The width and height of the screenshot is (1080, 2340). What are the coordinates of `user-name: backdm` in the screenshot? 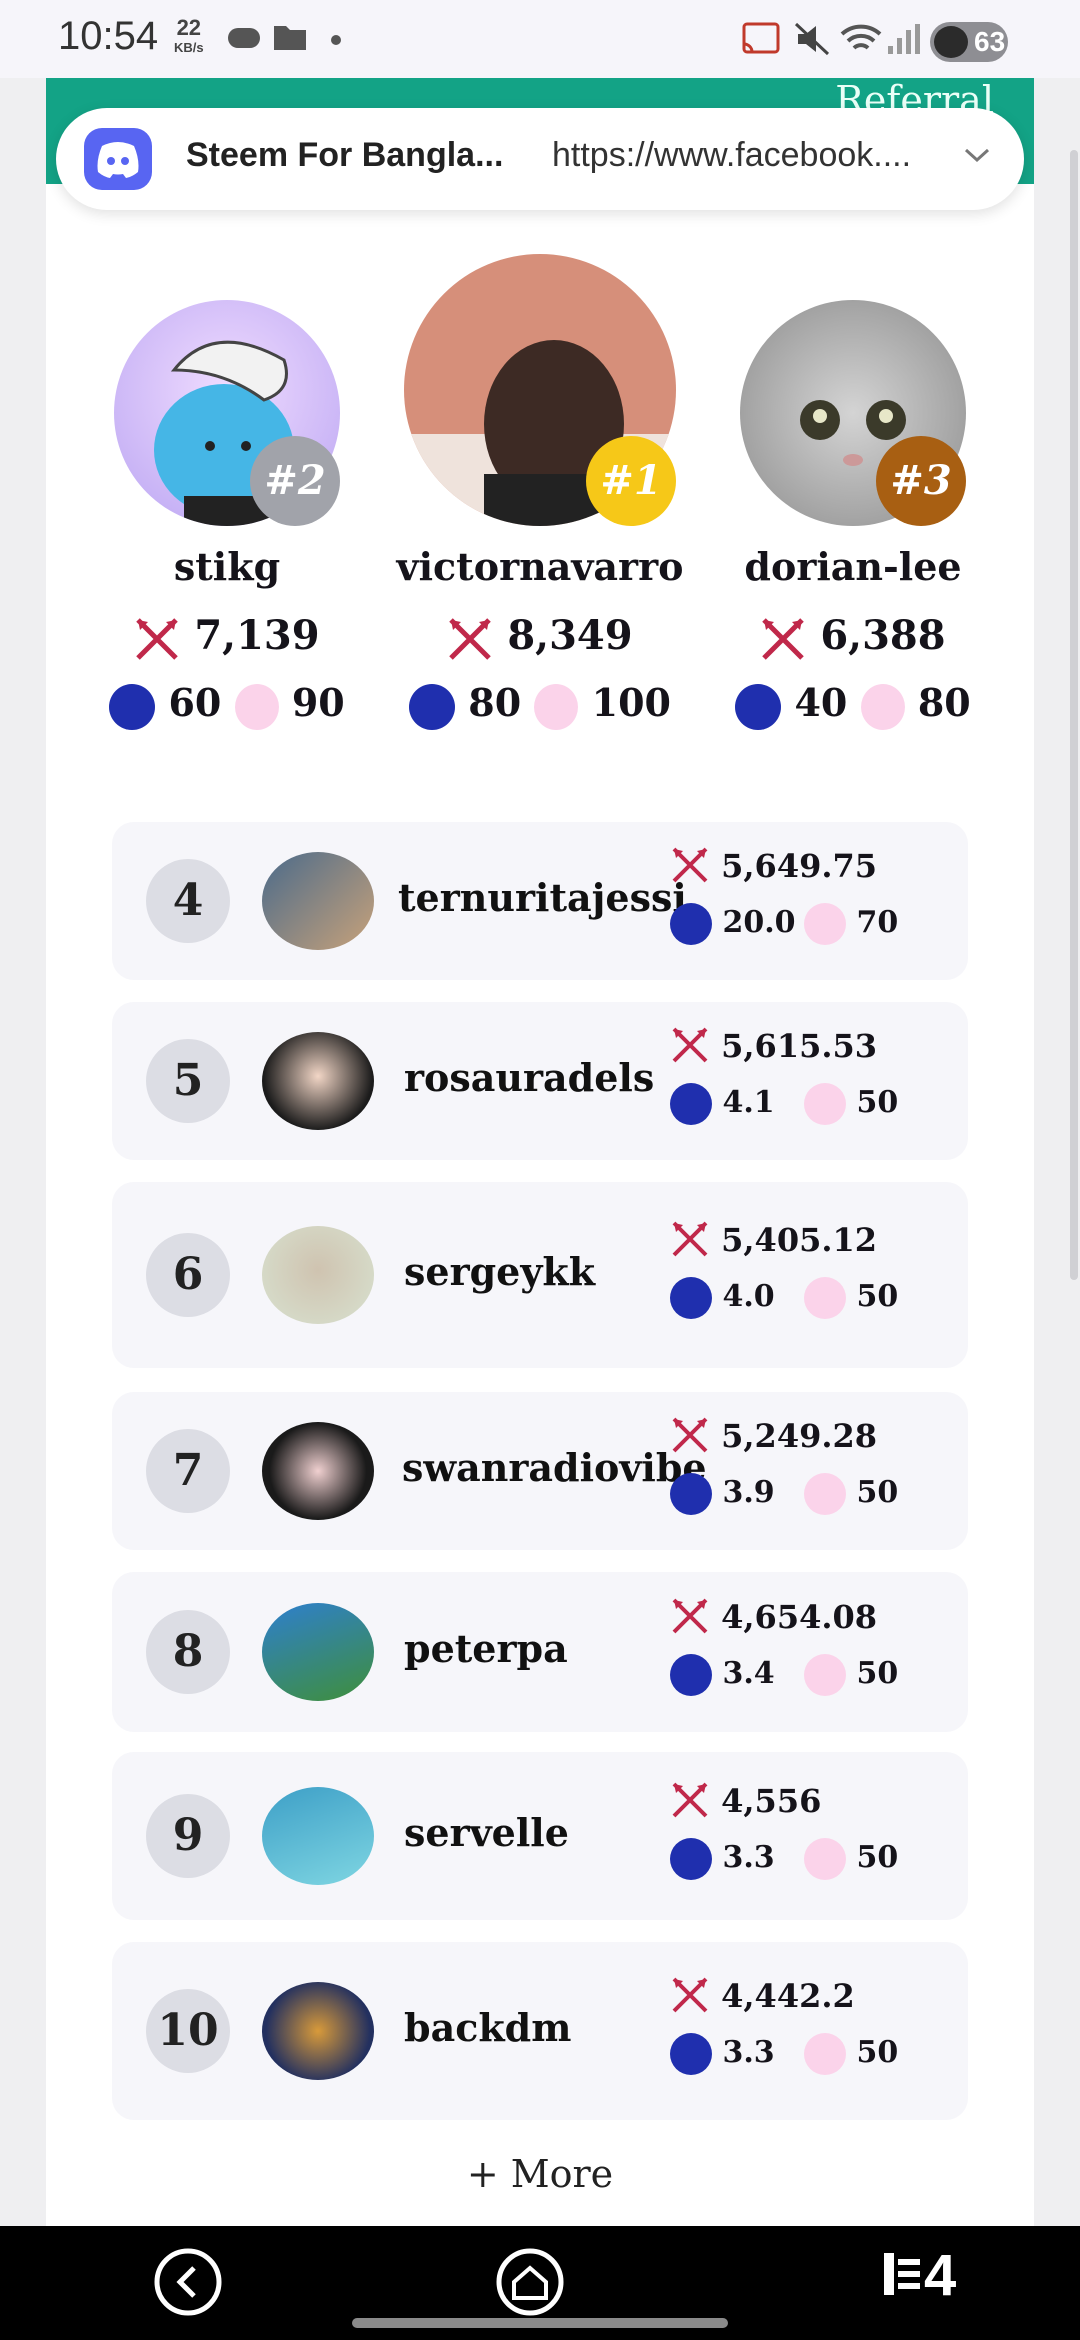 It's located at (487, 2027).